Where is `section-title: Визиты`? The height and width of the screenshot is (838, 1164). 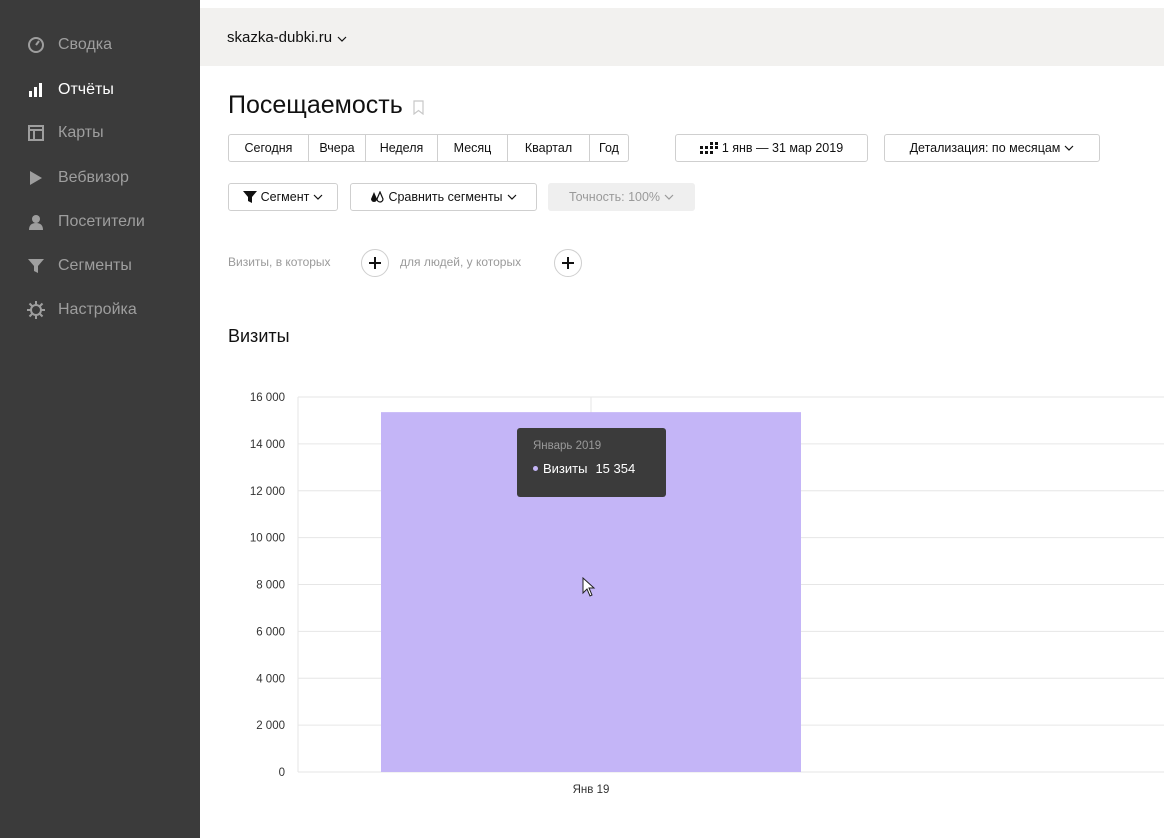
section-title: Визиты is located at coordinates (259, 336).